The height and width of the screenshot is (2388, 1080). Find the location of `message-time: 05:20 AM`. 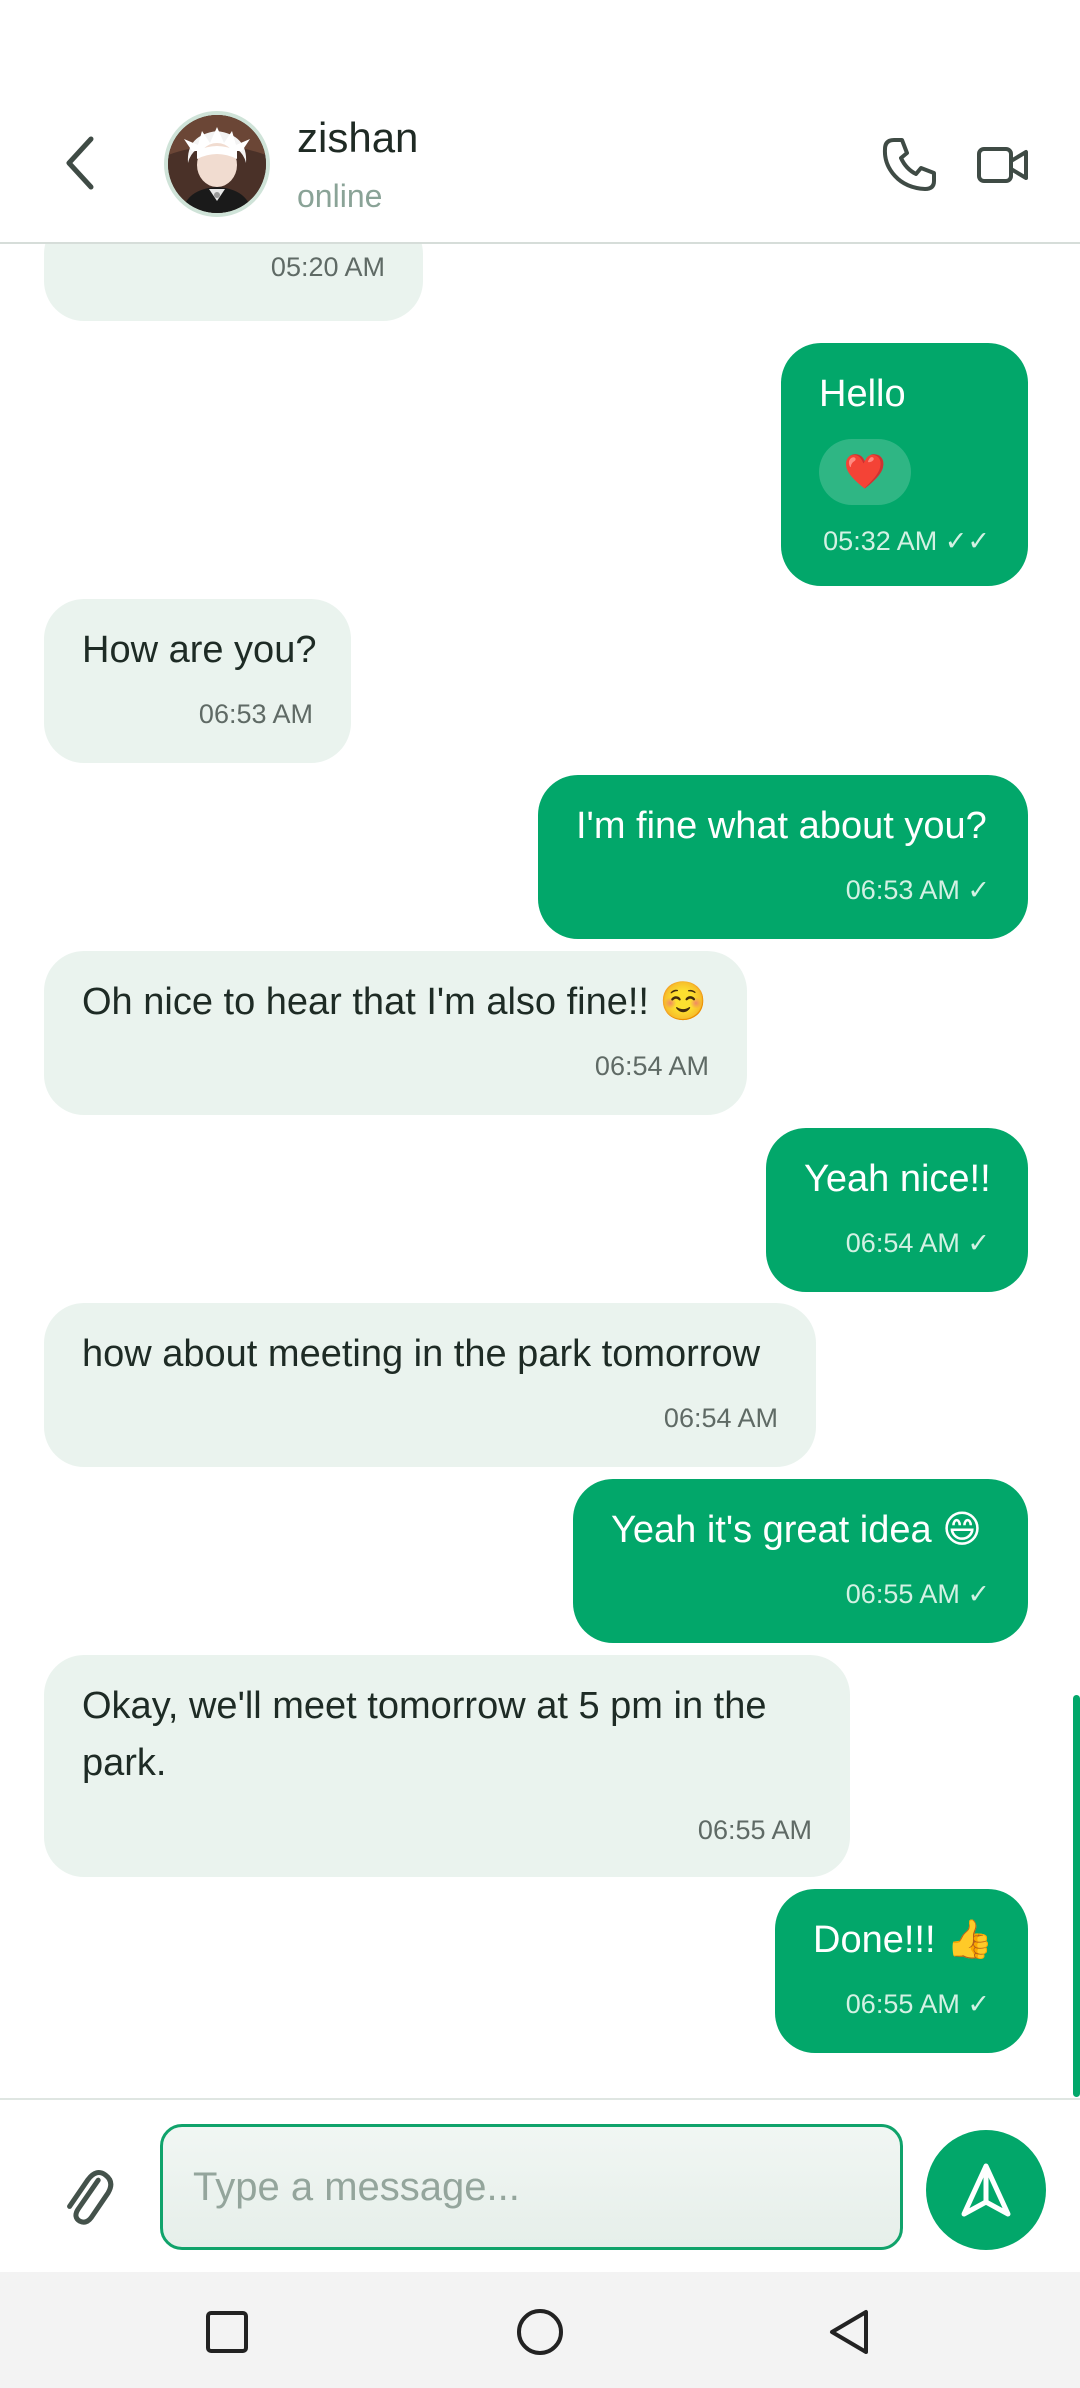

message-time: 05:20 AM is located at coordinates (327, 267).